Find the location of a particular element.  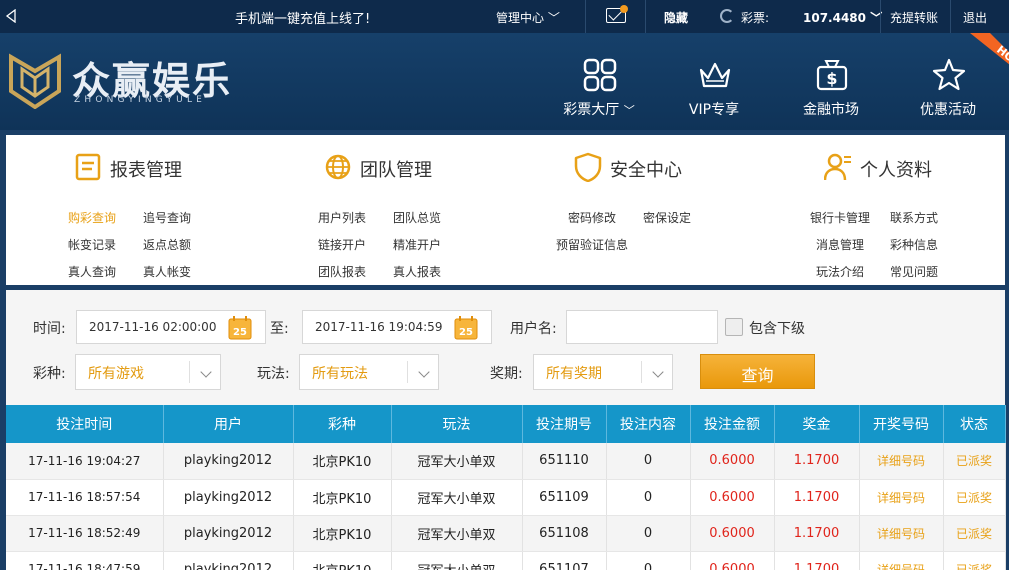

column-header: 奖金 is located at coordinates (817, 424).